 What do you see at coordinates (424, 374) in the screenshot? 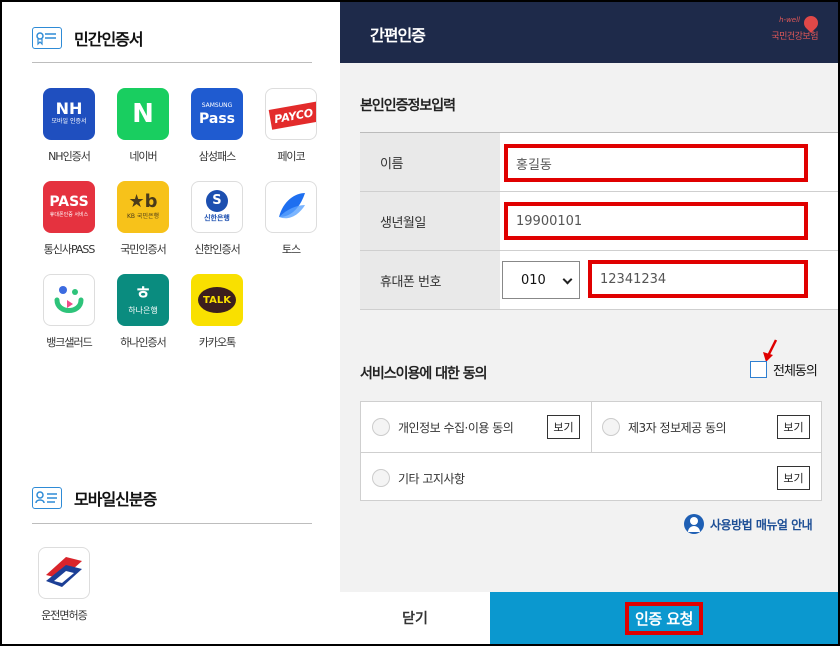
I see `agree-title: 서비스이용에 대한 동의` at bounding box center [424, 374].